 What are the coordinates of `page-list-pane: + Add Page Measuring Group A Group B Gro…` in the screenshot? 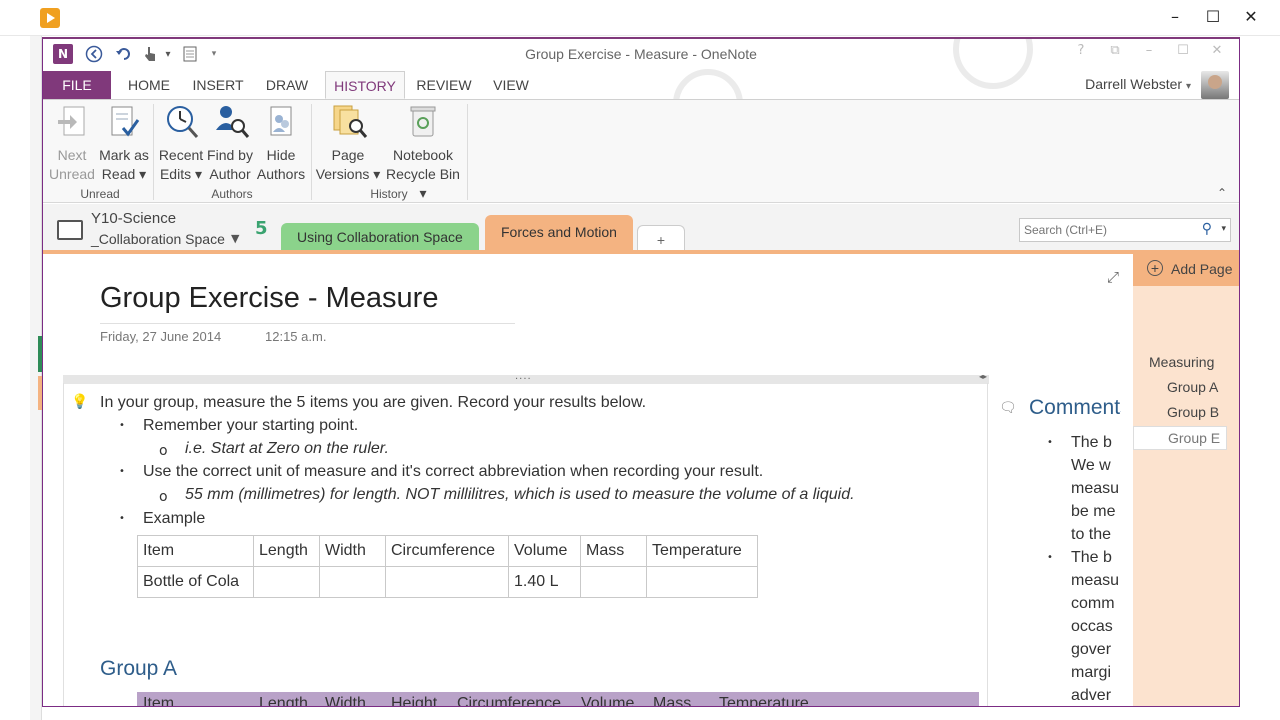 It's located at (1186, 478).